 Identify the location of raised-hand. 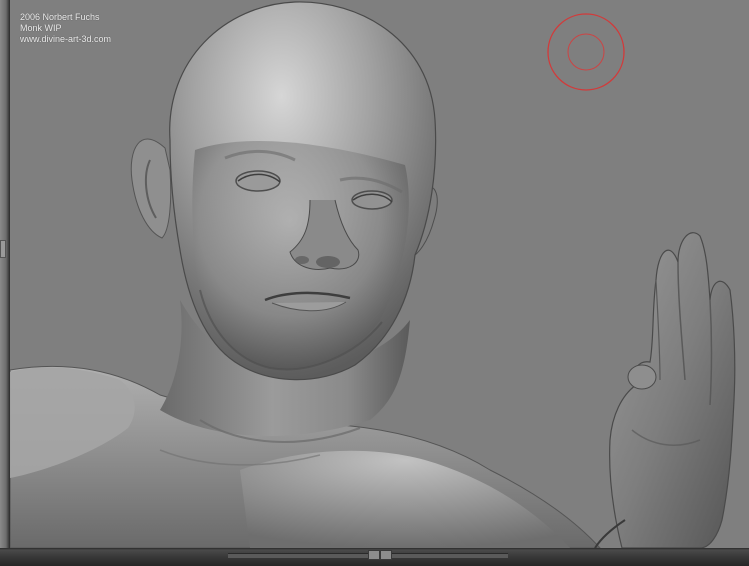
(672, 390).